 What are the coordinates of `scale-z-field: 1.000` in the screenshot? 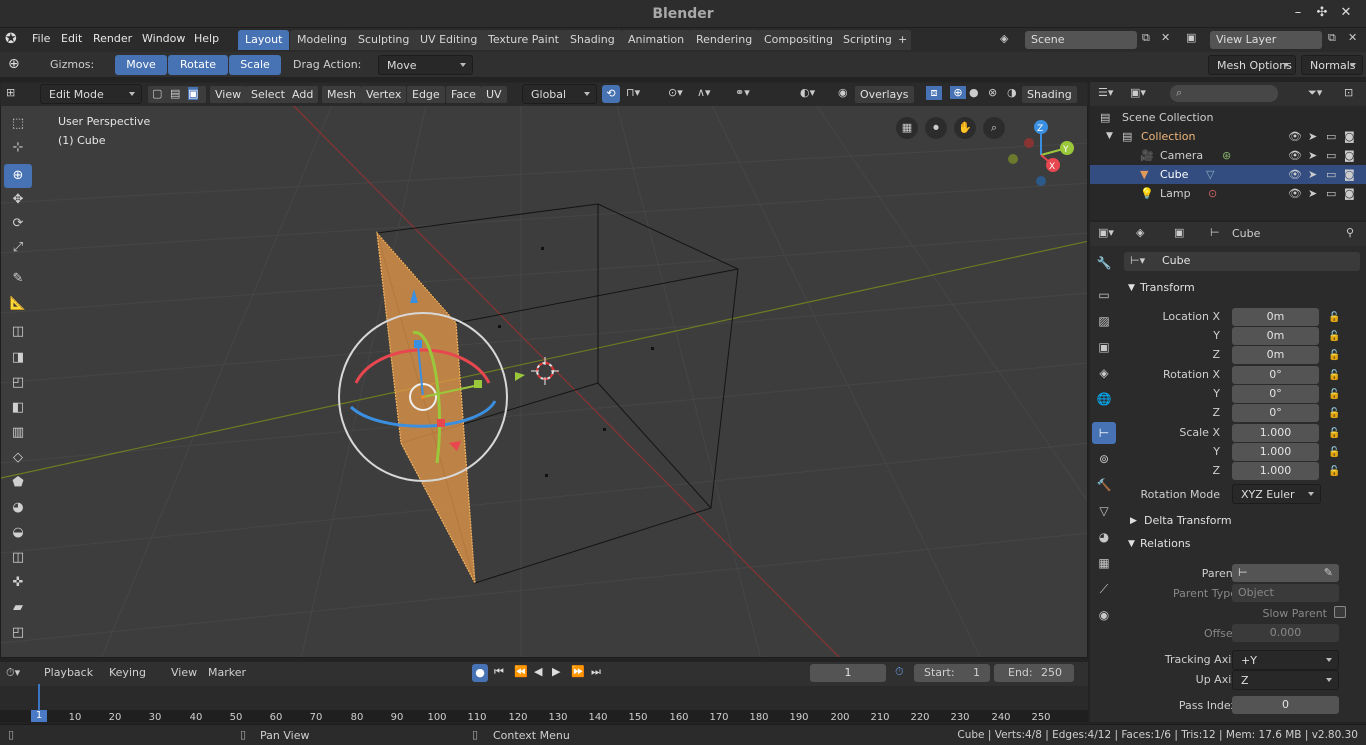 It's located at (1275, 471).